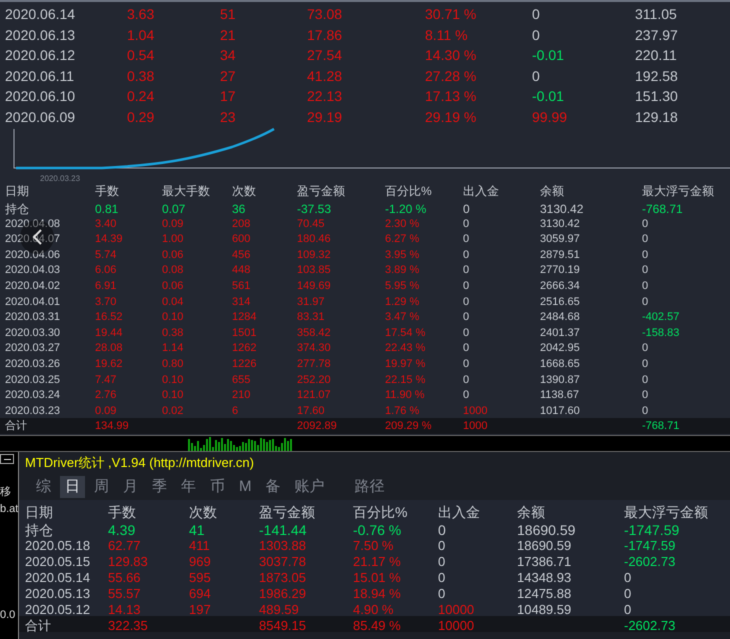  I want to click on table-cell-text: 220.11, so click(656, 55).